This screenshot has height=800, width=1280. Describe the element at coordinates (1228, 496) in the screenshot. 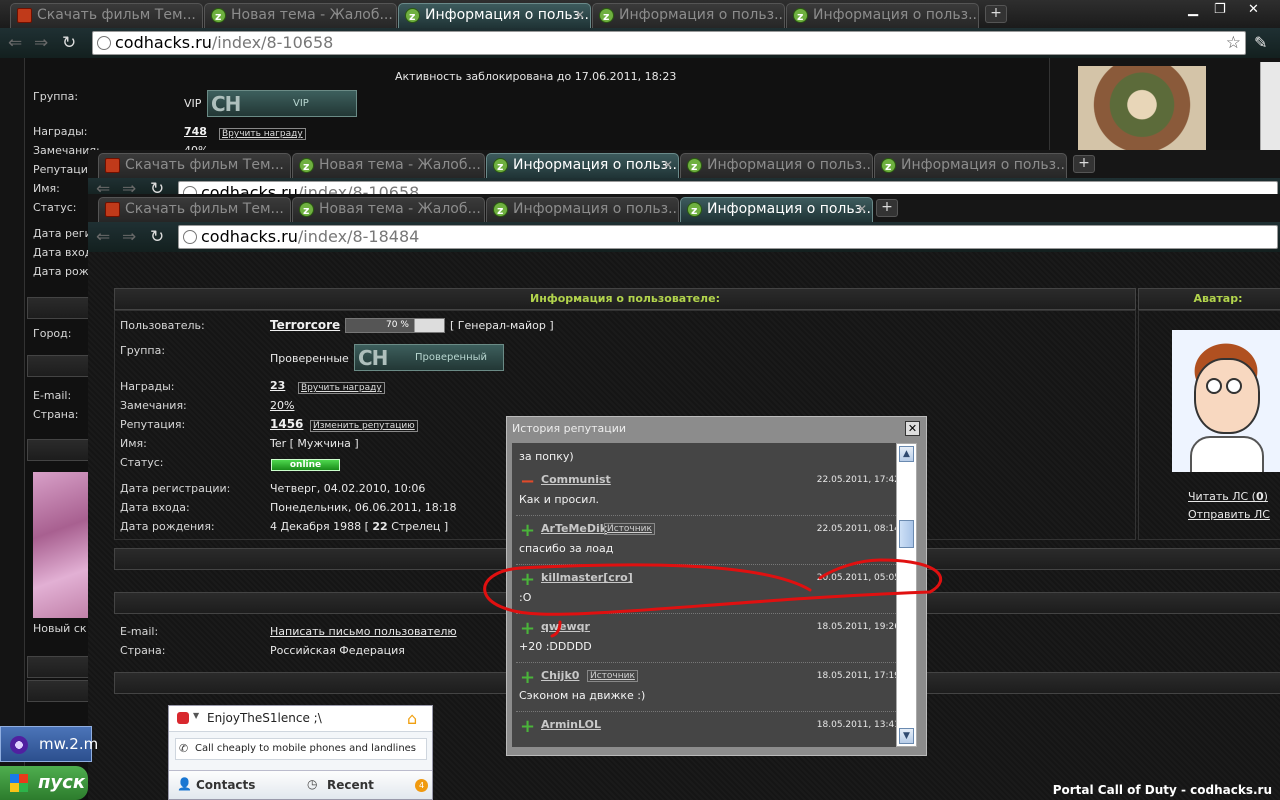

I see `read-pm-link: Читать ЛС (0)` at that location.